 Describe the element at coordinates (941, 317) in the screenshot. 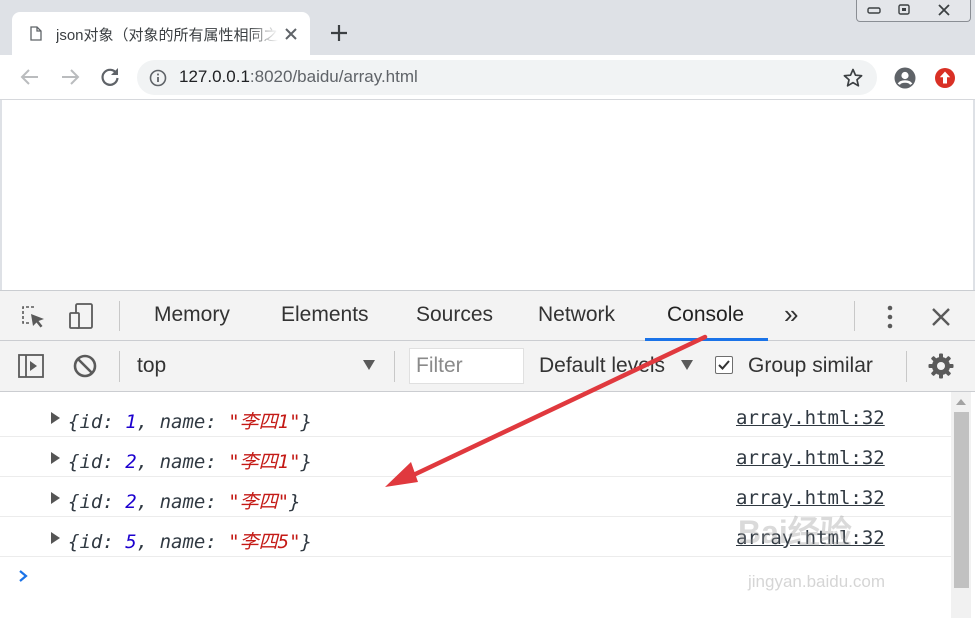

I see `close-devtools-icon` at that location.